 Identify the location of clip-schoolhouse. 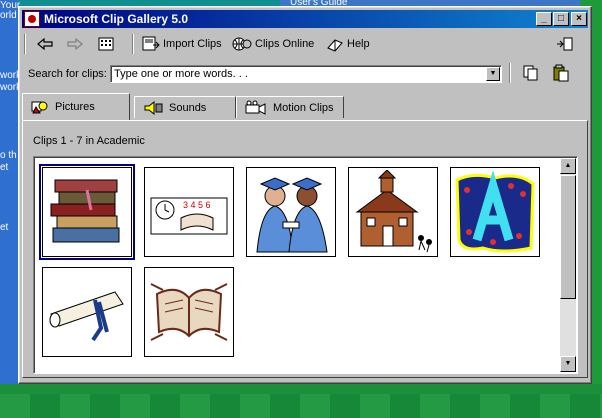
(393, 212).